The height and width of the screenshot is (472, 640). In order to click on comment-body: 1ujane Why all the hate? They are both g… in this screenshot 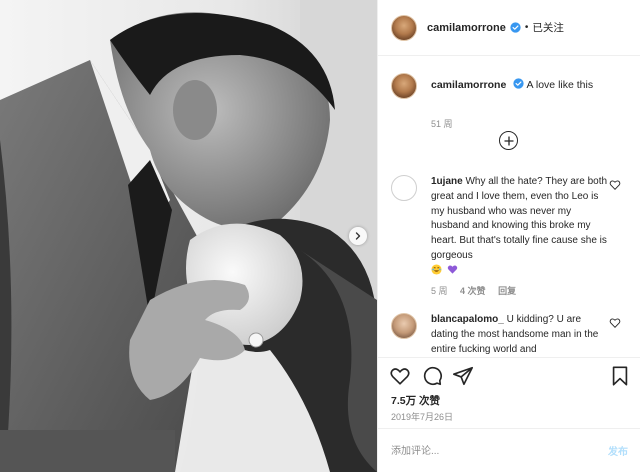, I will do `click(520, 227)`.